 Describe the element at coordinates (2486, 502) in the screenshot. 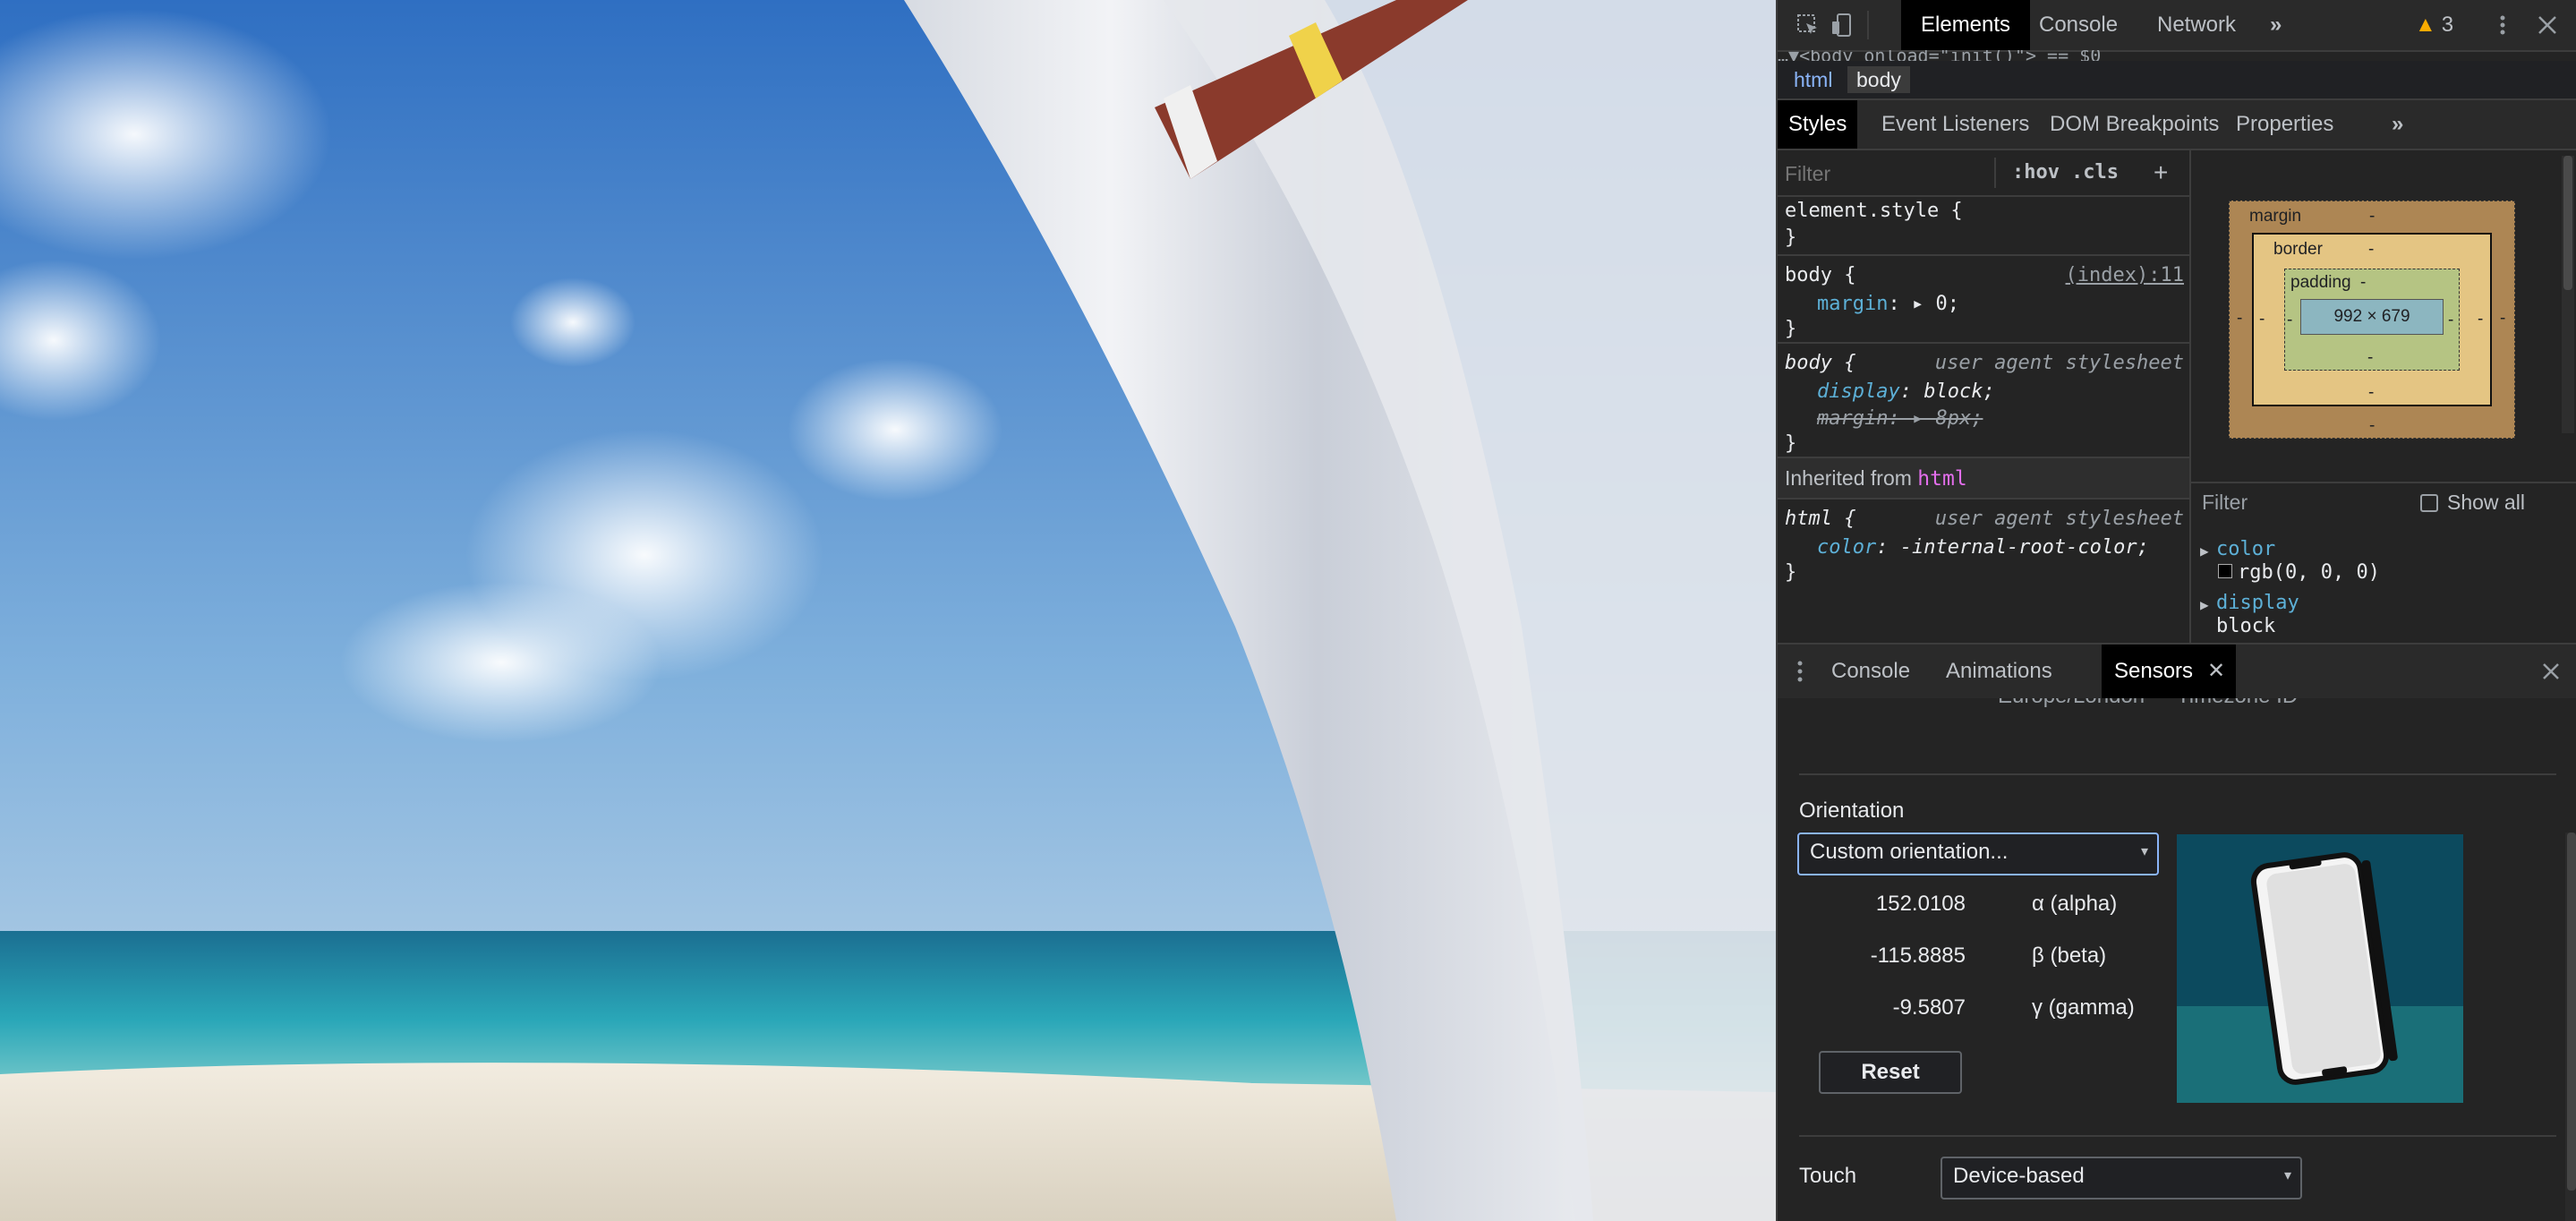

I see `show-all-label: Show all` at that location.